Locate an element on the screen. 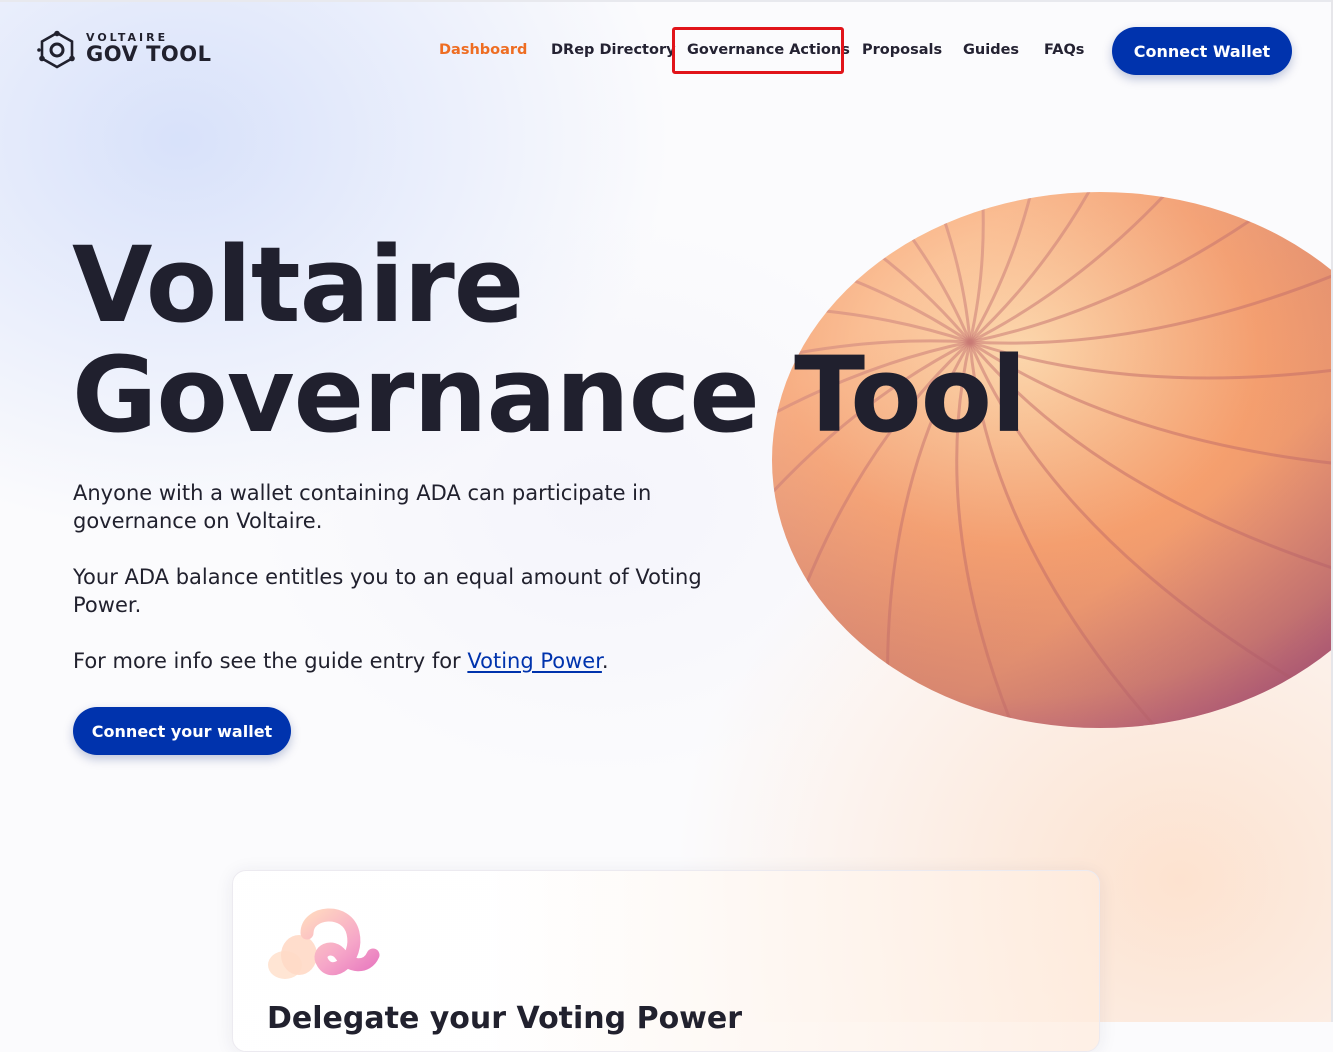  hero-title-line-1: Voltaire is located at coordinates (298, 285).